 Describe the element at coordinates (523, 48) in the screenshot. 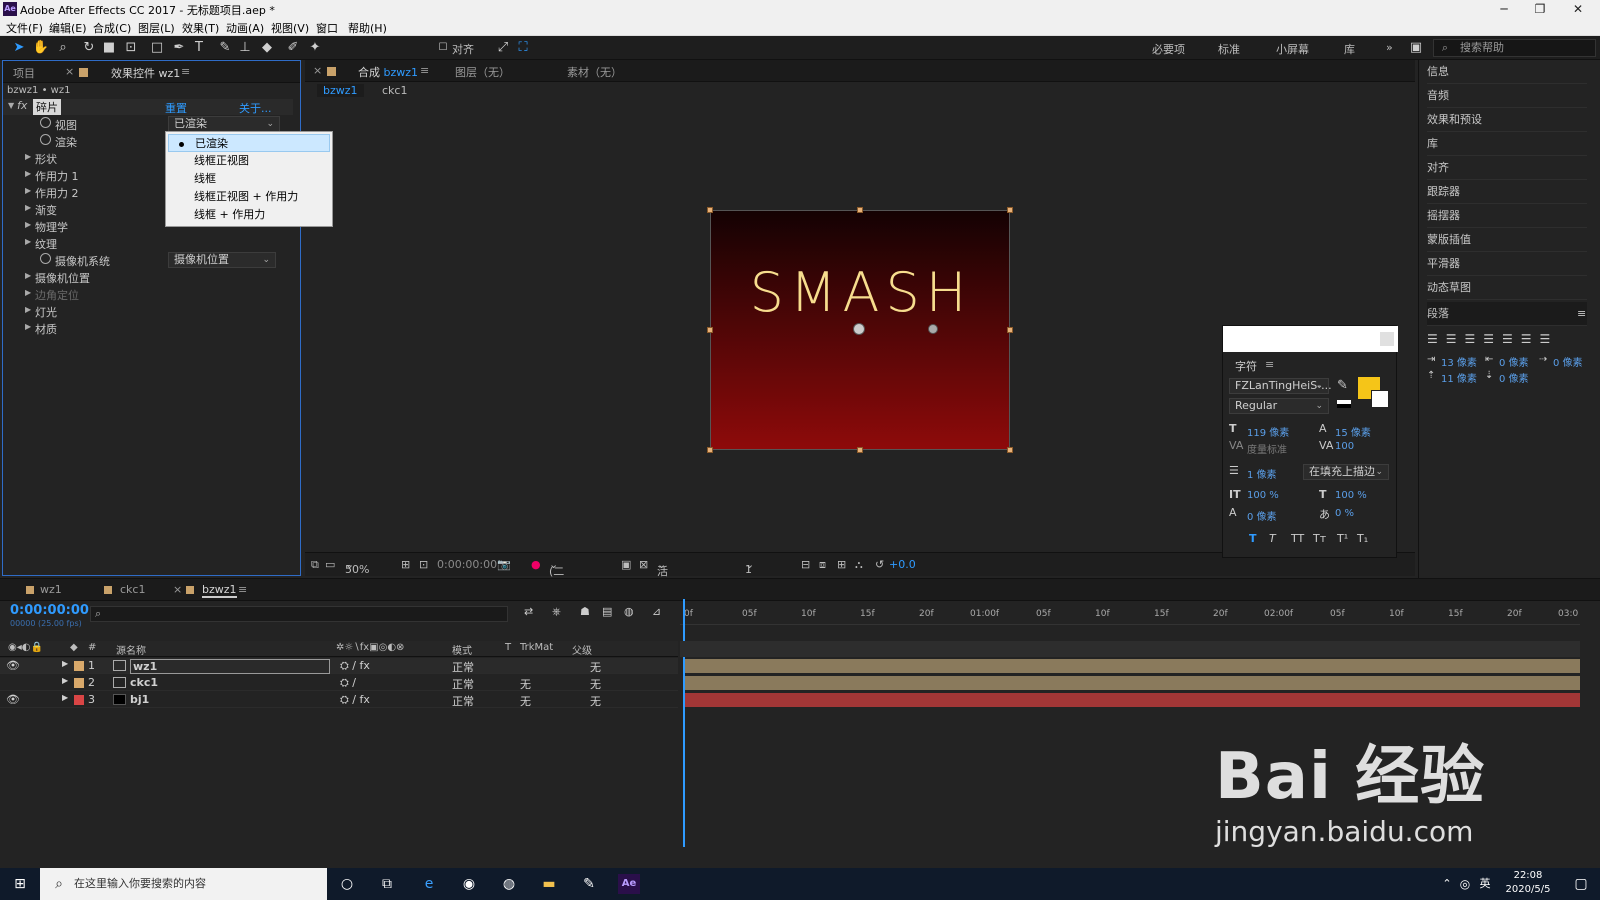

I see `snap-options-icon: ⛶` at that location.